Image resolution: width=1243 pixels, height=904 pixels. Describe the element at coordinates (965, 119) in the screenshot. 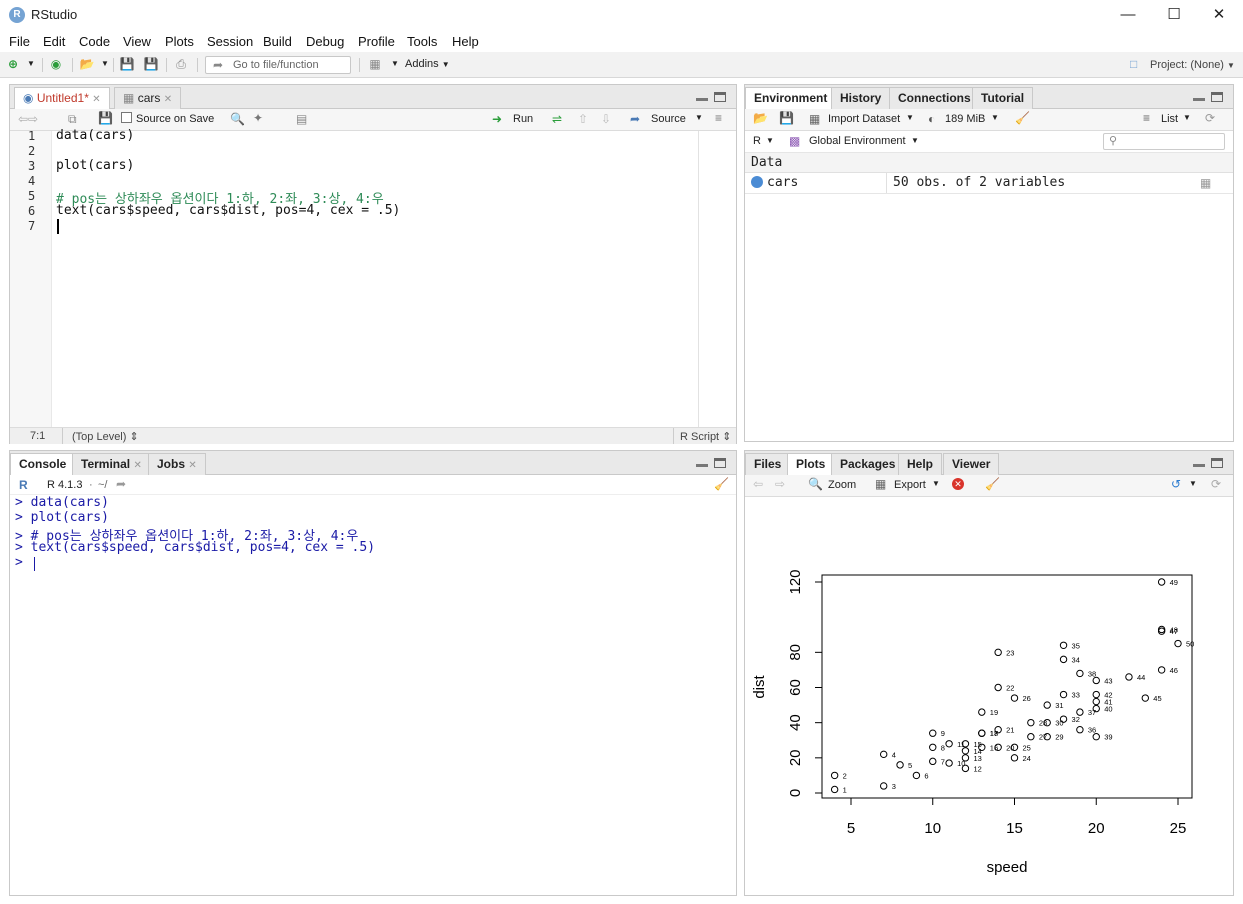

I see `memory-usage: 189 MiB` at that location.